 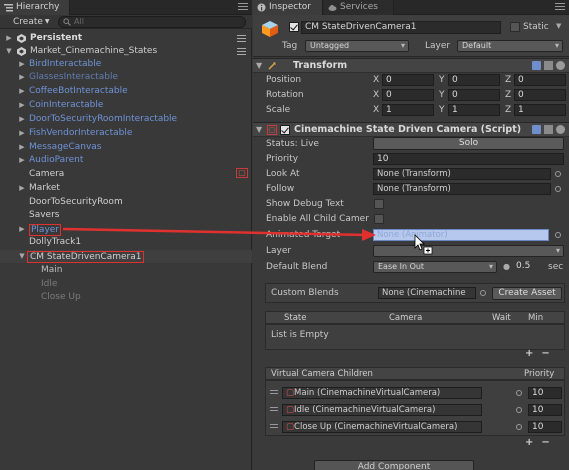 I want to click on script-enabled-checkbox, so click(x=285, y=130).